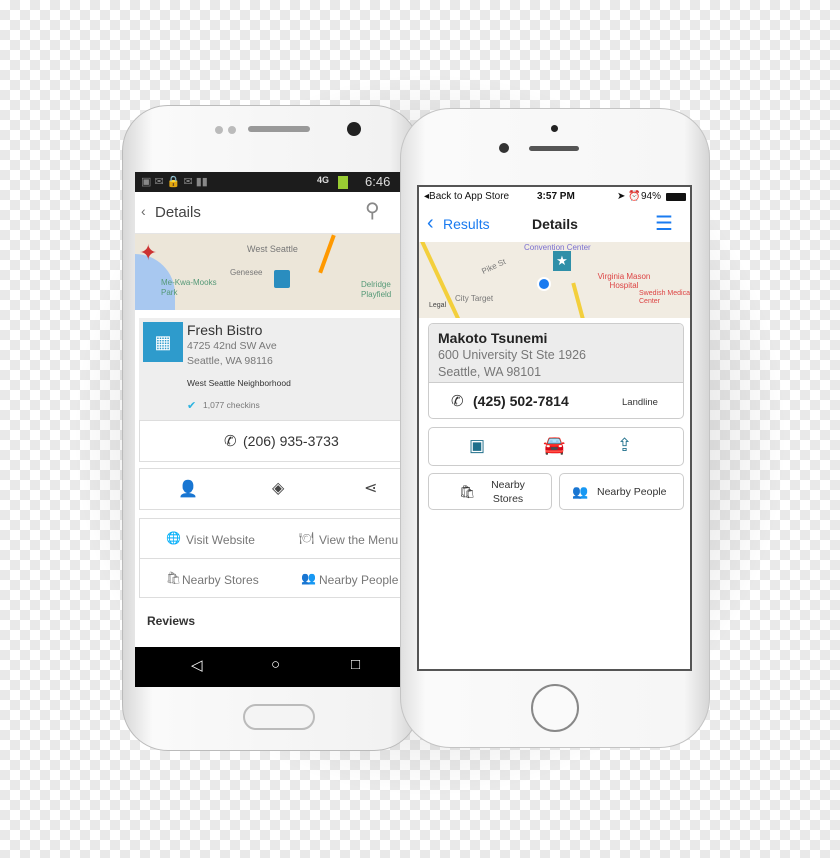 Image resolution: width=840 pixels, height=858 pixels. I want to click on link-label: Nearby Stores, so click(220, 580).